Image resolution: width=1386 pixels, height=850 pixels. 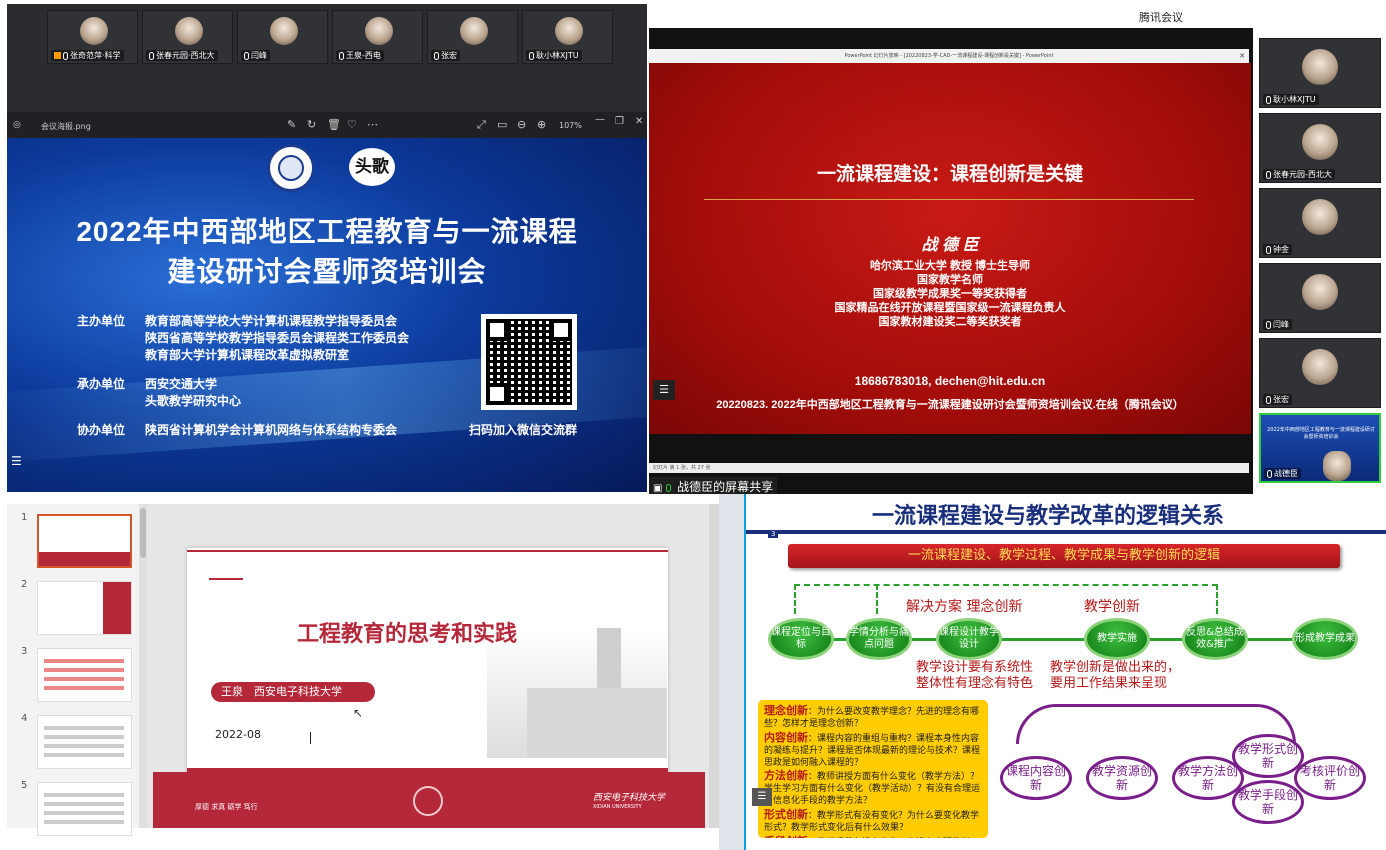 What do you see at coordinates (293, 692) in the screenshot?
I see `author-pill: 王泉 西安电子科技大学` at bounding box center [293, 692].